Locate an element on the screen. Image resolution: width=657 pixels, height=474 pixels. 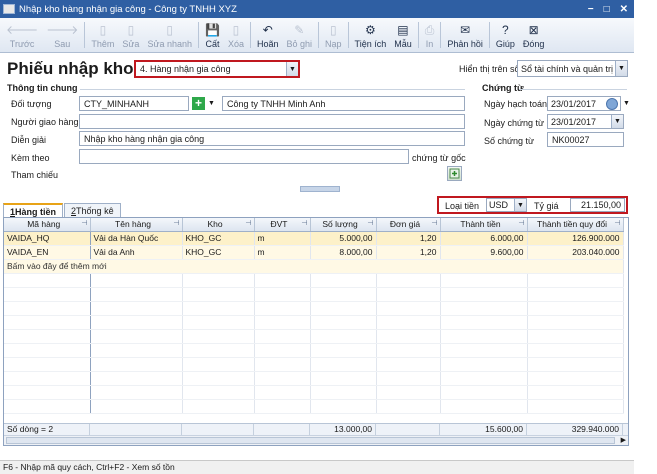
table-cell: 5.000,00 is located at coordinates (343, 238).